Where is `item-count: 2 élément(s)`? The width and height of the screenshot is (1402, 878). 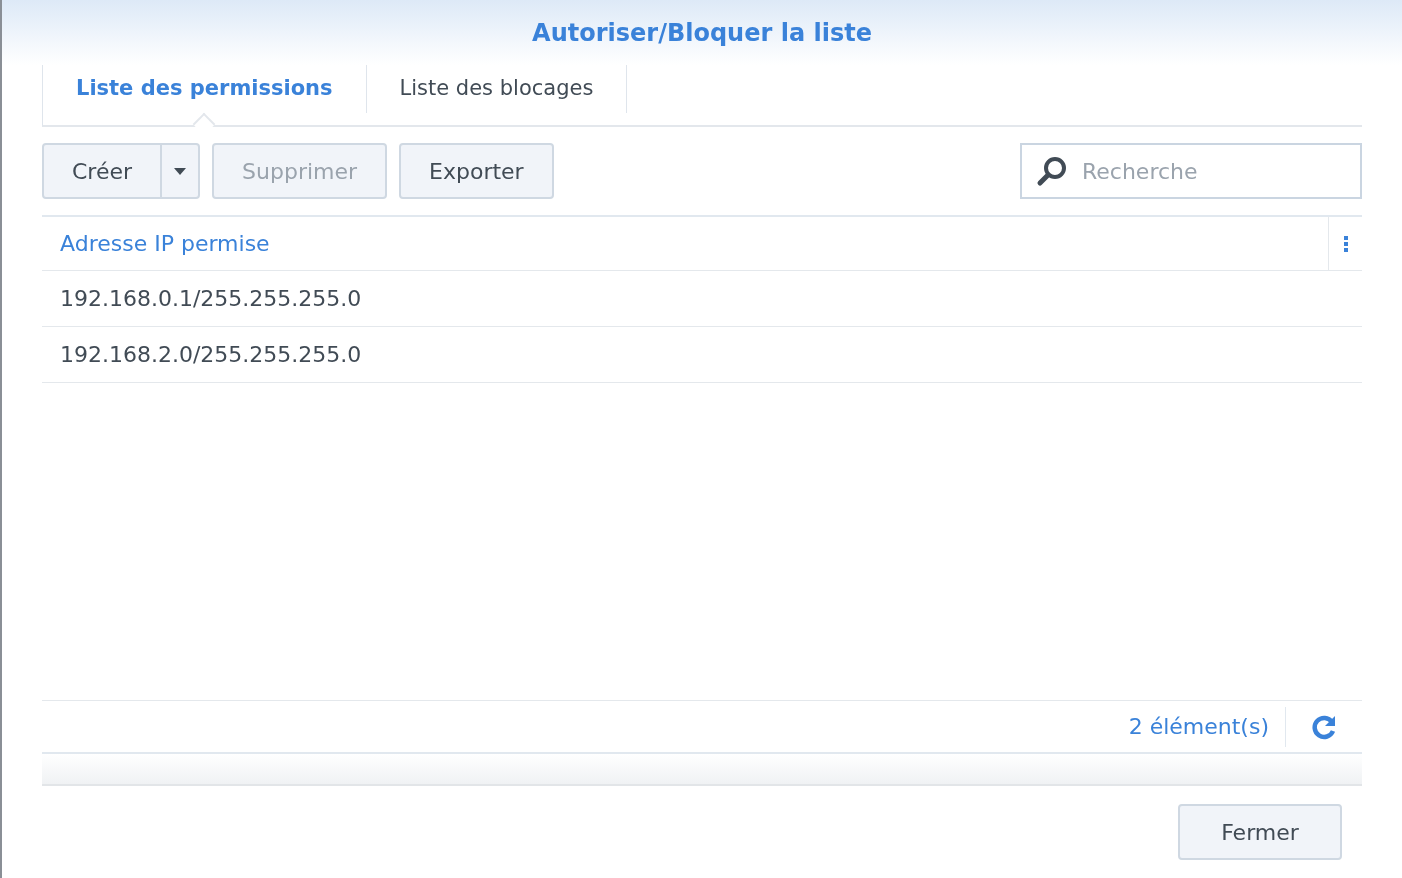 item-count: 2 élément(s) is located at coordinates (1199, 727).